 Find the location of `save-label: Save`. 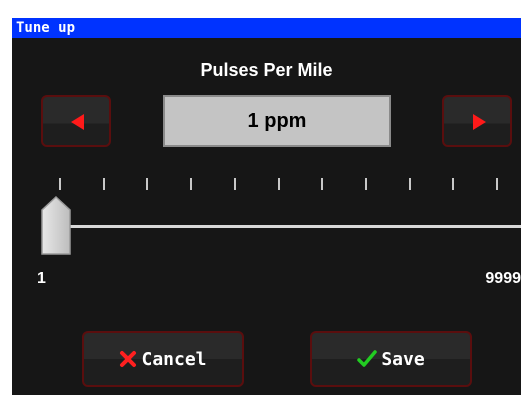

save-label: Save is located at coordinates (403, 359).